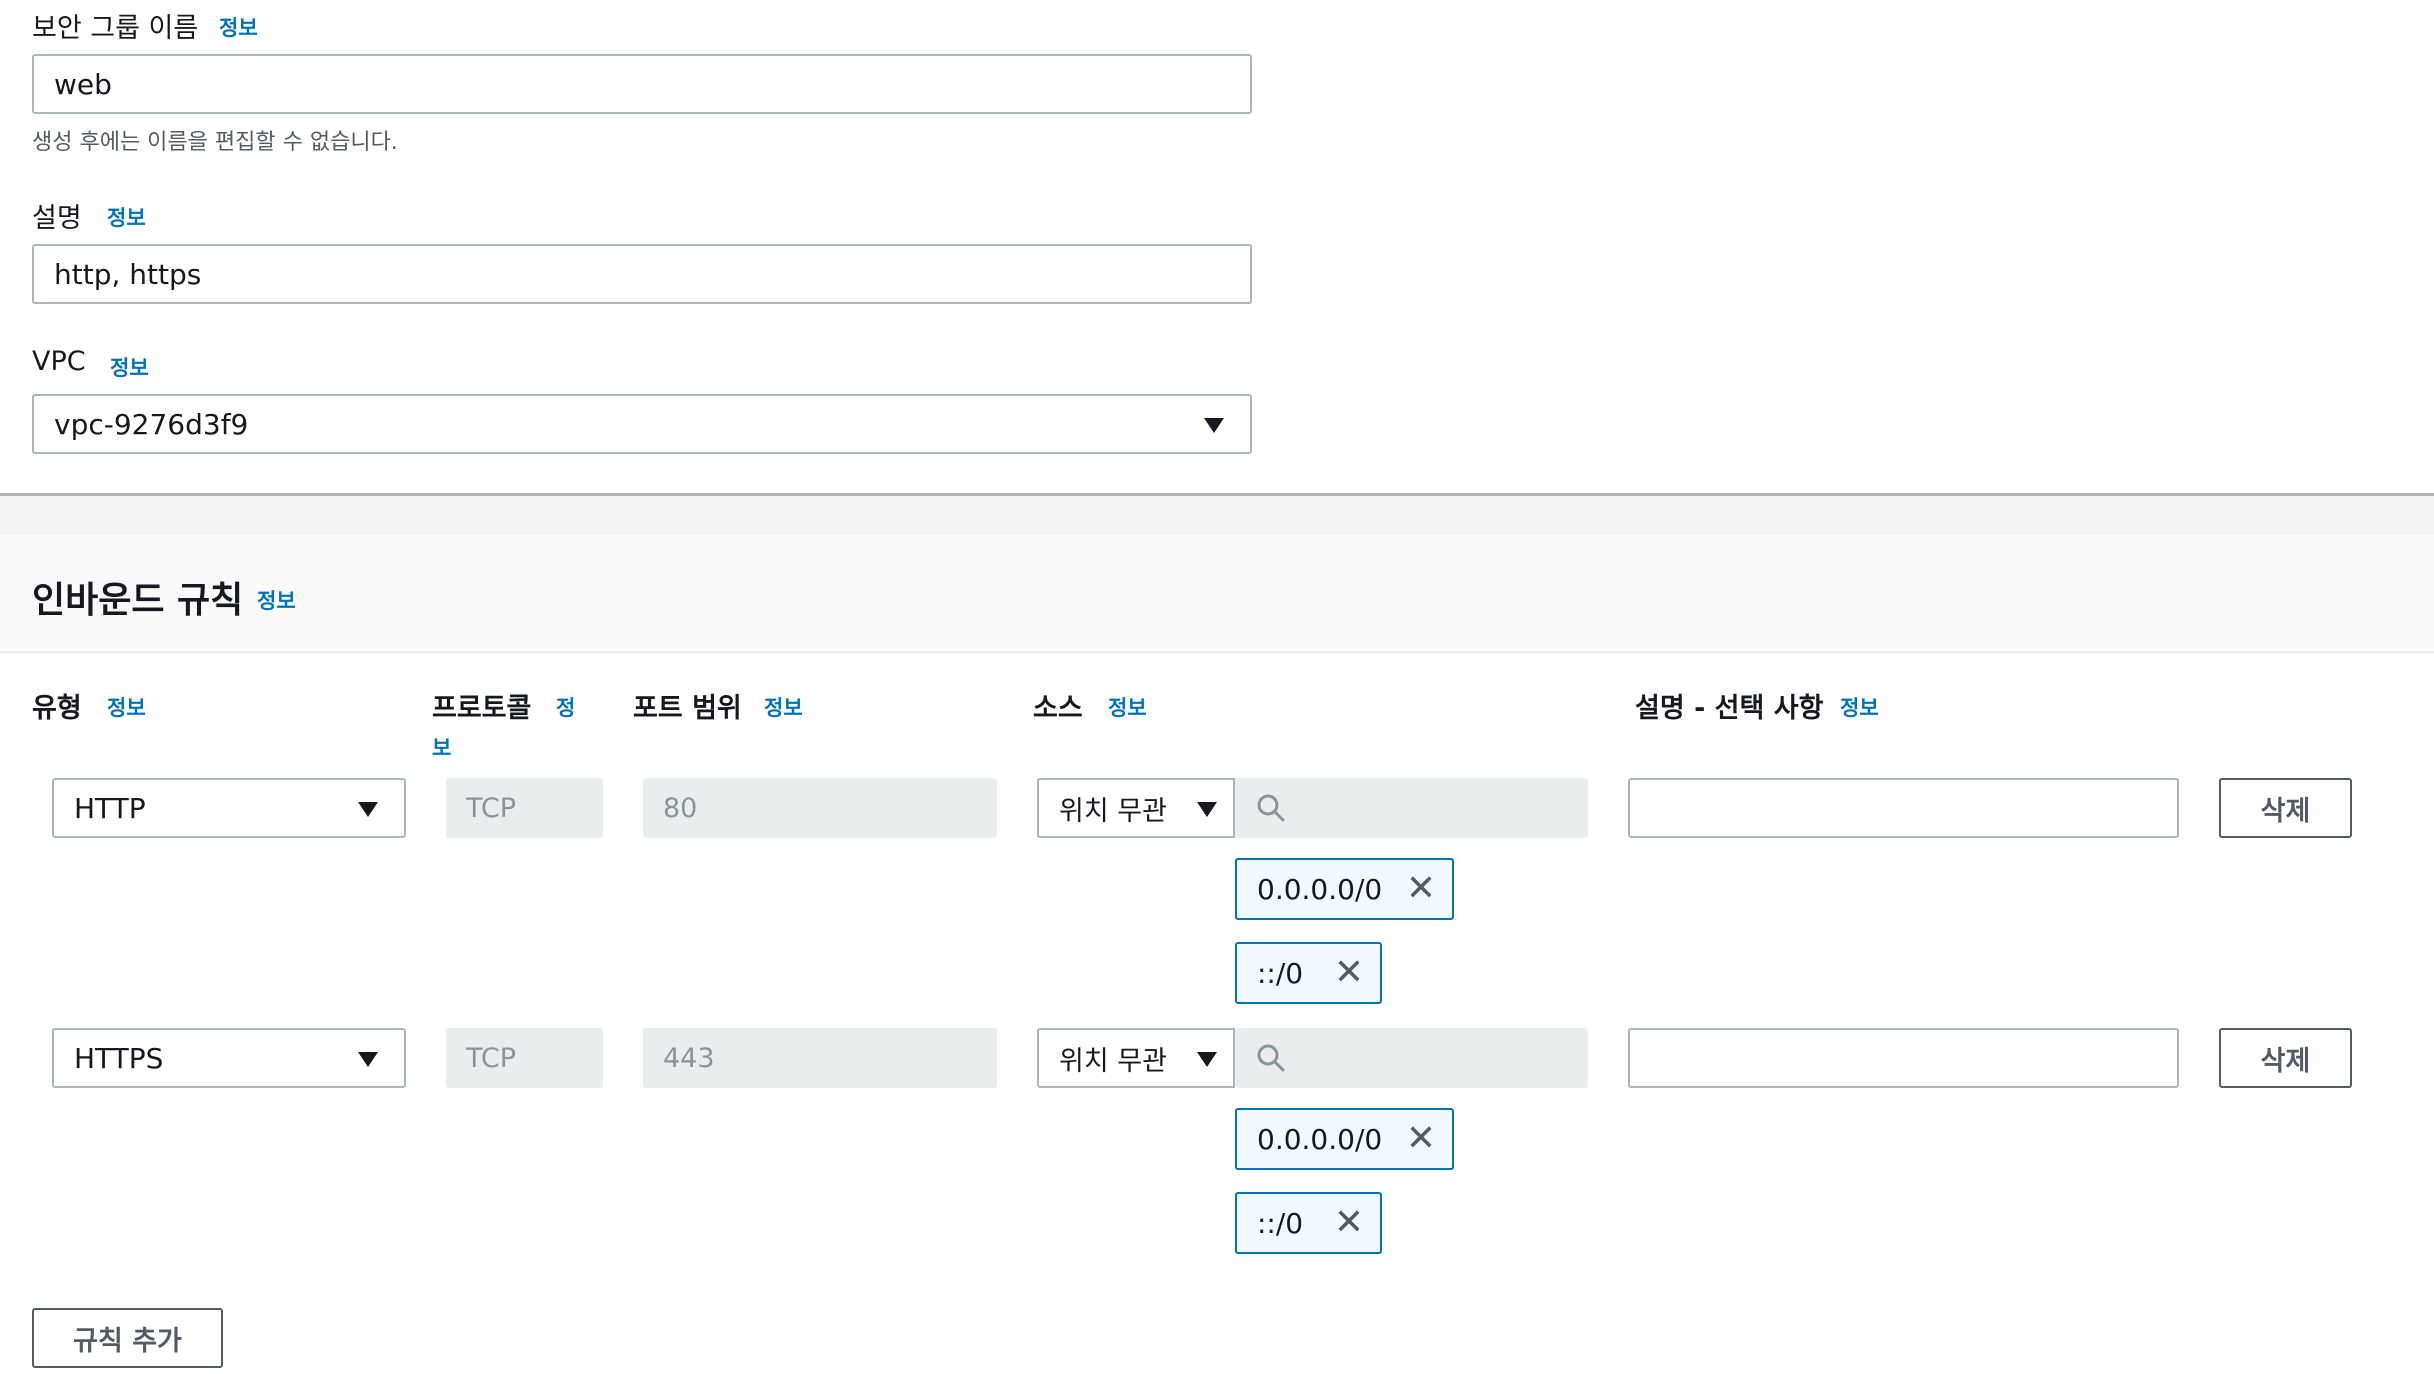 This screenshot has height=1374, width=2434. Describe the element at coordinates (642, 84) in the screenshot. I see `group-name-input: web` at that location.